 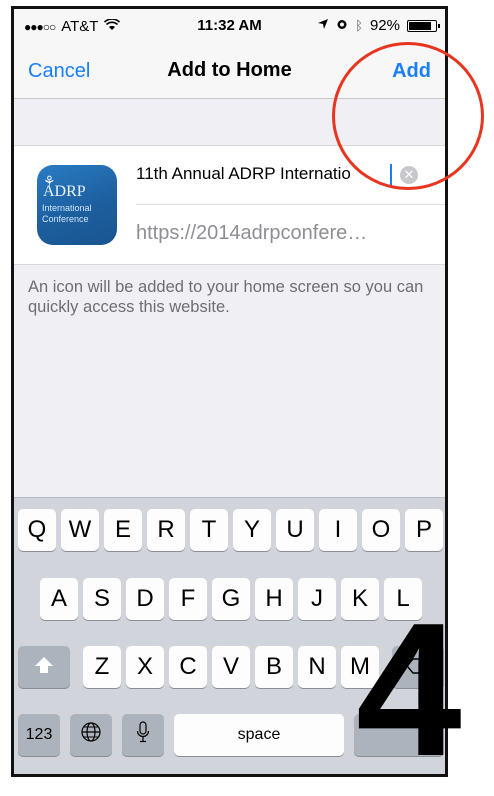 I want to click on status-right: ᛒ 92%, so click(x=378, y=25).